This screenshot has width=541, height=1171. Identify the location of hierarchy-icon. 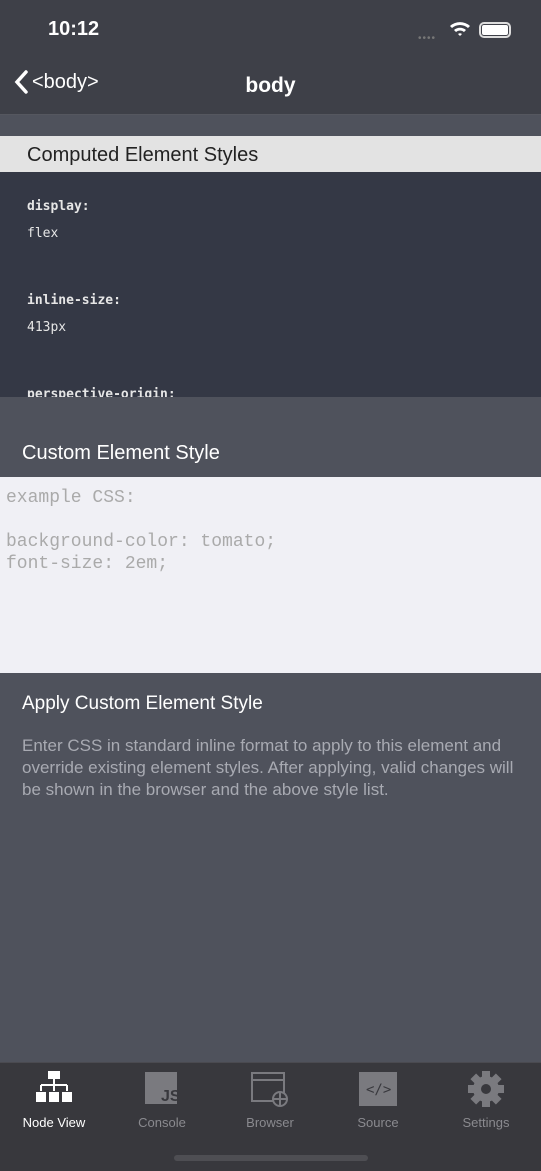
(54, 1086).